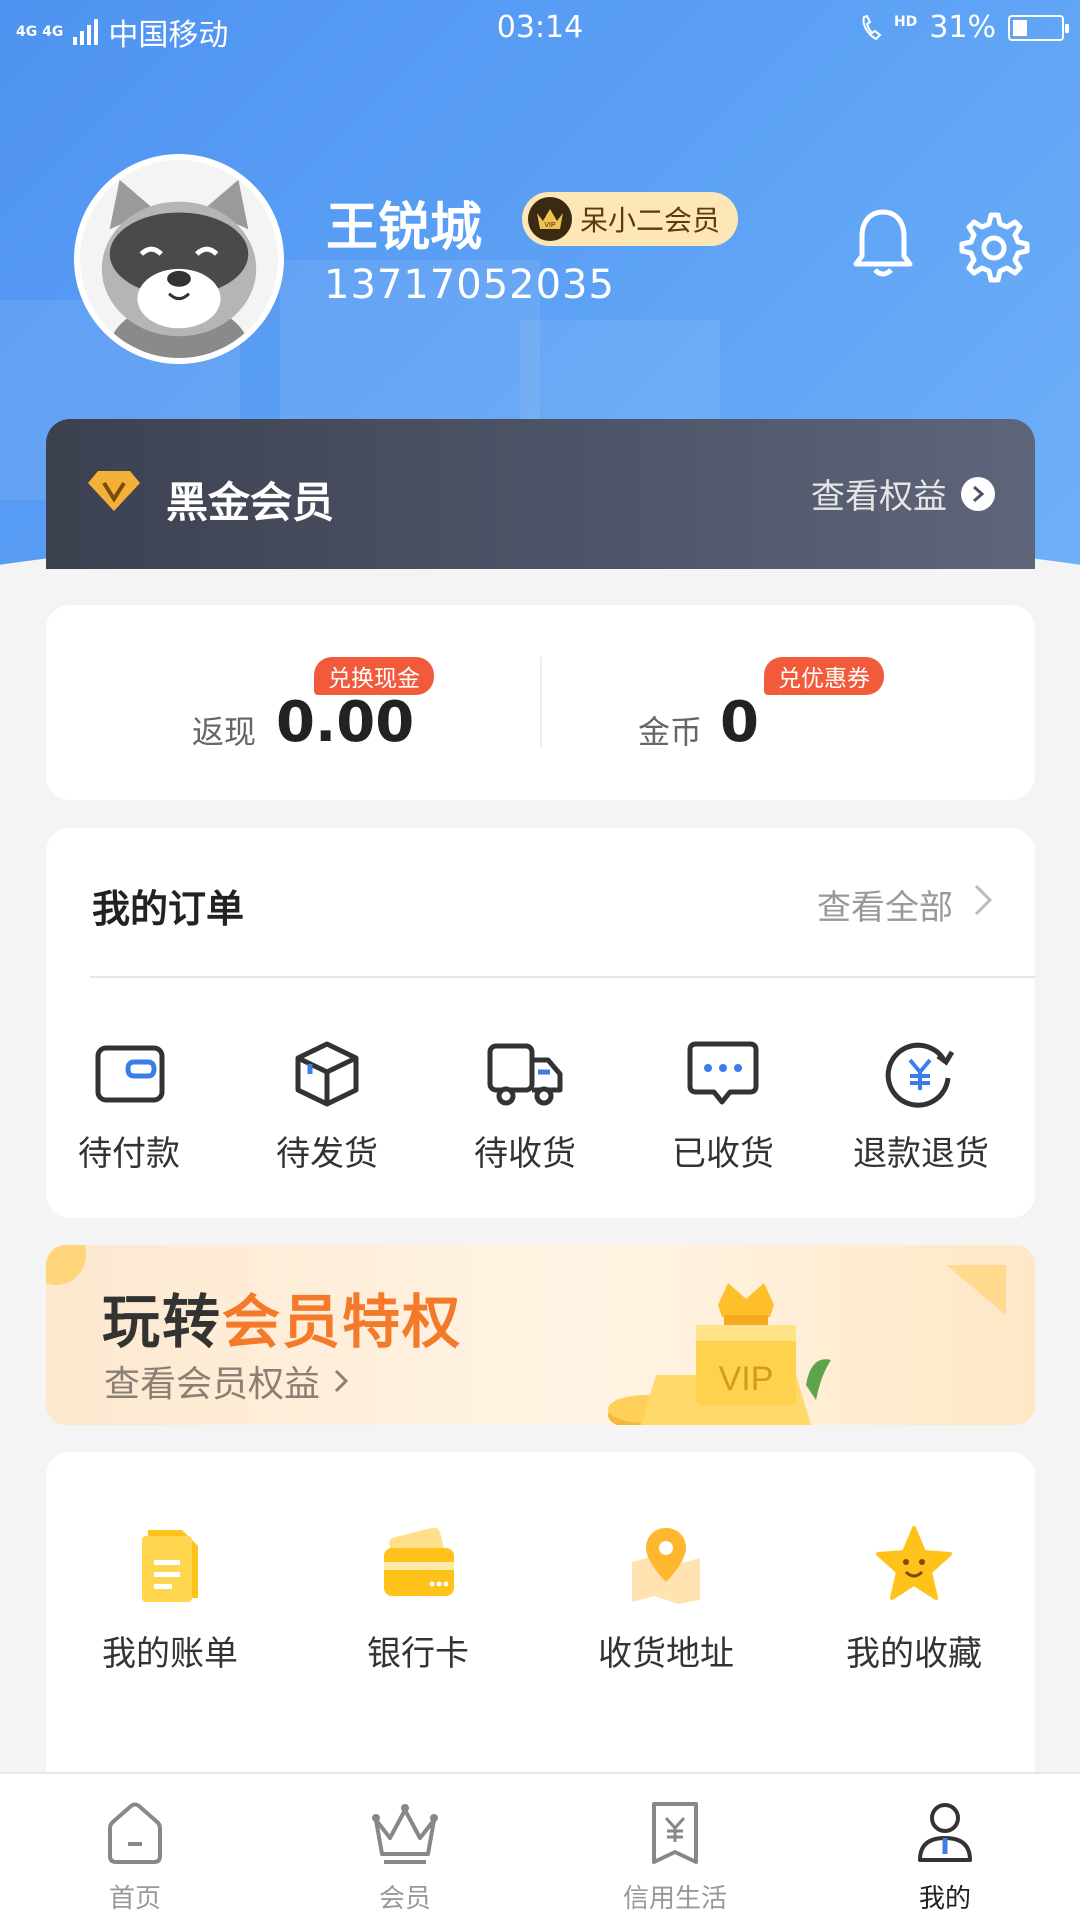 This screenshot has width=1080, height=1920. I want to click on black-gold-title: 黑金会员, so click(250, 502).